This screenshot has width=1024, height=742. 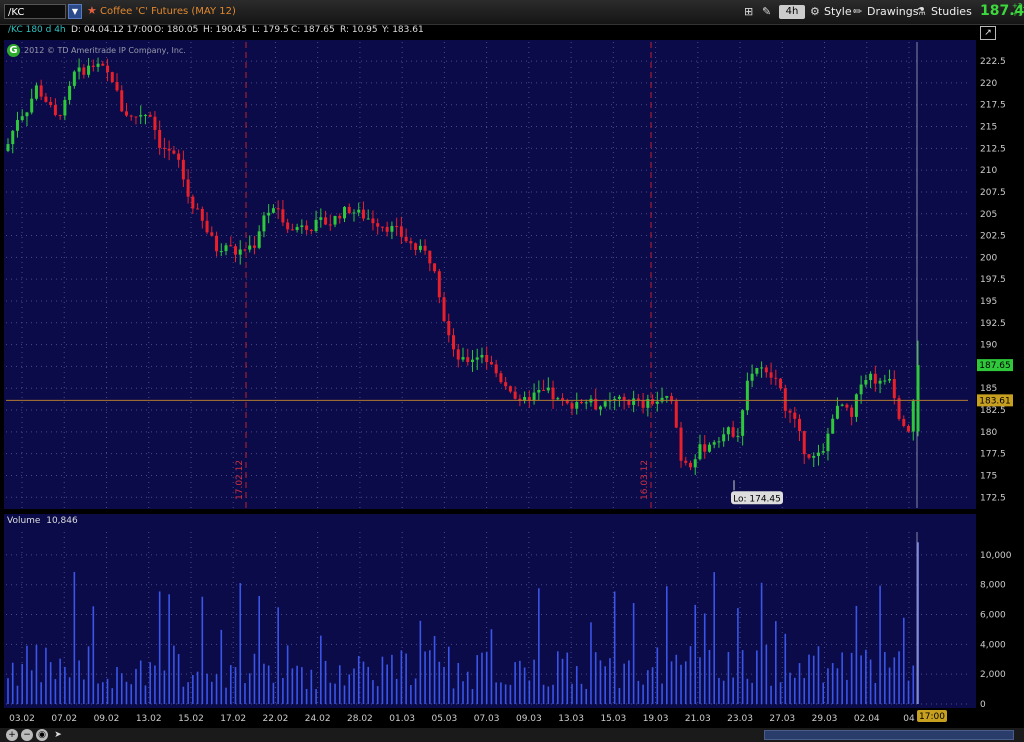 I want to click on time-tick-label: 27.03, so click(x=782, y=719).